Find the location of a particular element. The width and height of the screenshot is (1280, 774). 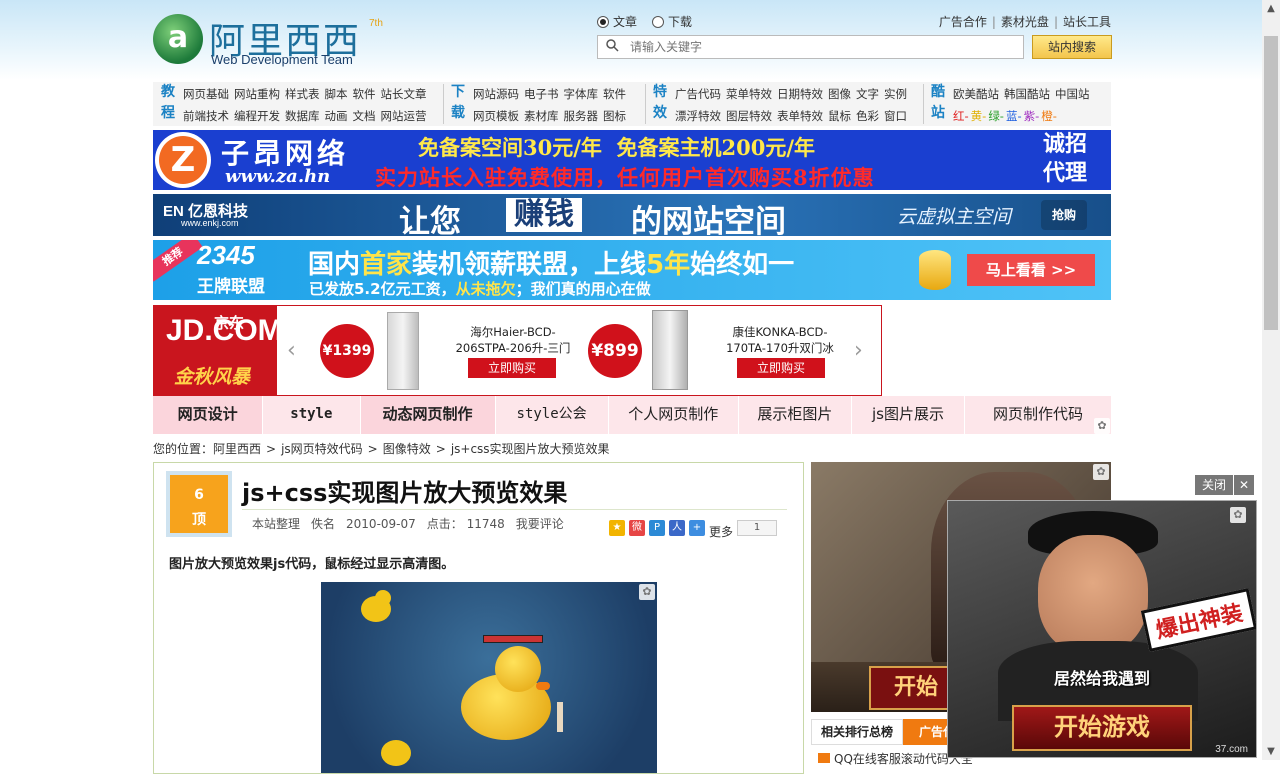

search-box is located at coordinates (810, 47).